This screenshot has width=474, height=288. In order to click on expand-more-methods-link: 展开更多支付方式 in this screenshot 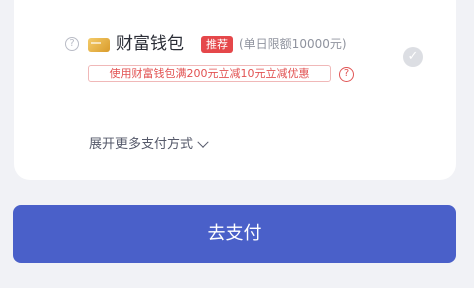, I will do `click(149, 145)`.